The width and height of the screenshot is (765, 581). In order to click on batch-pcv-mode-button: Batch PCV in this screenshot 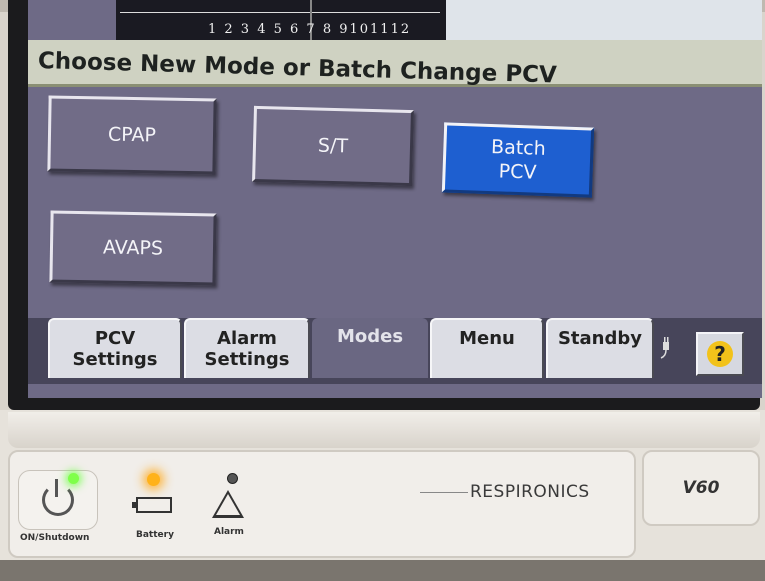, I will do `click(518, 160)`.